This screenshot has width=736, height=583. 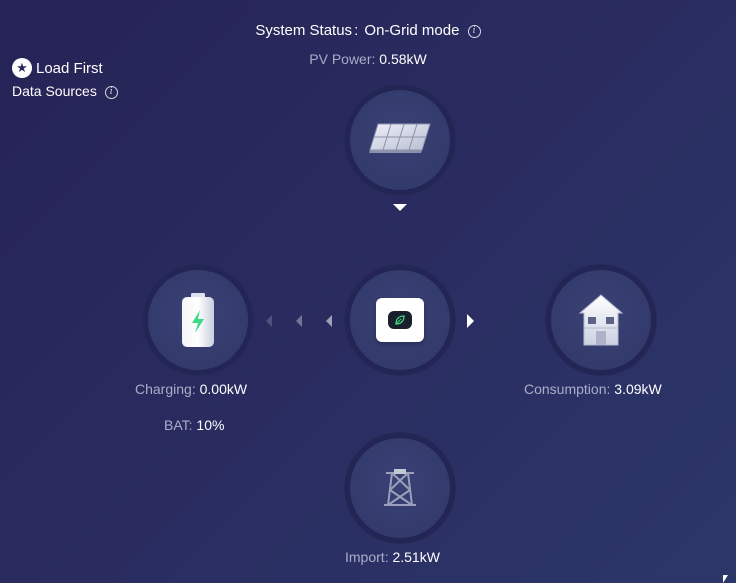 What do you see at coordinates (223, 389) in the screenshot?
I see `charging-value: 0.00kW` at bounding box center [223, 389].